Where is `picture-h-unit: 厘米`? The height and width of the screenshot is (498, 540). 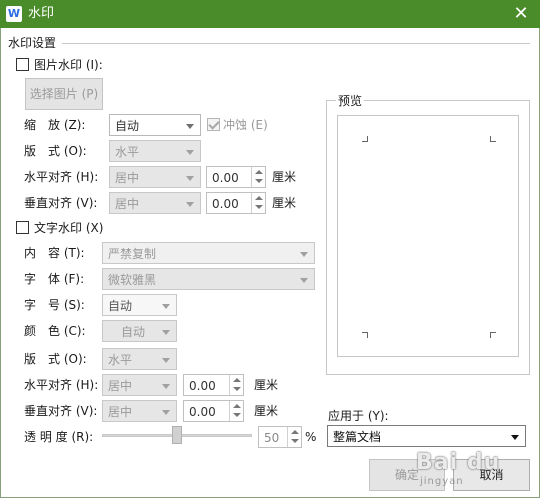 picture-h-unit: 厘米 is located at coordinates (284, 177).